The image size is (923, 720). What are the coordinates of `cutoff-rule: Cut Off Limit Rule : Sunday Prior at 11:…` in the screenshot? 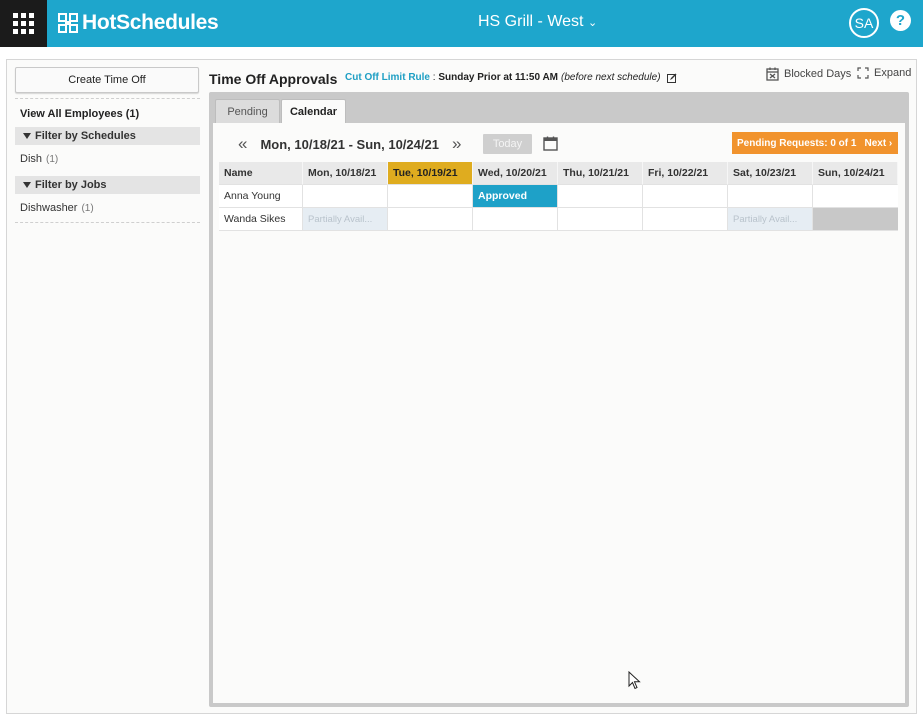 It's located at (511, 77).